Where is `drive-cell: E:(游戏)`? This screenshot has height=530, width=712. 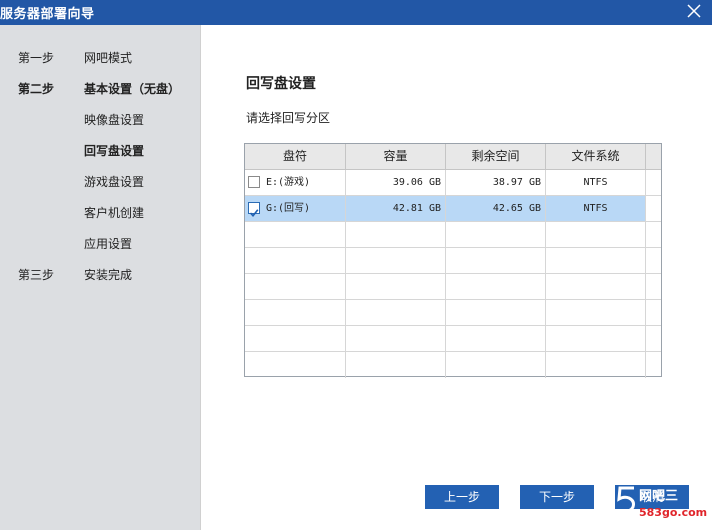
drive-cell: E:(游戏) is located at coordinates (295, 183).